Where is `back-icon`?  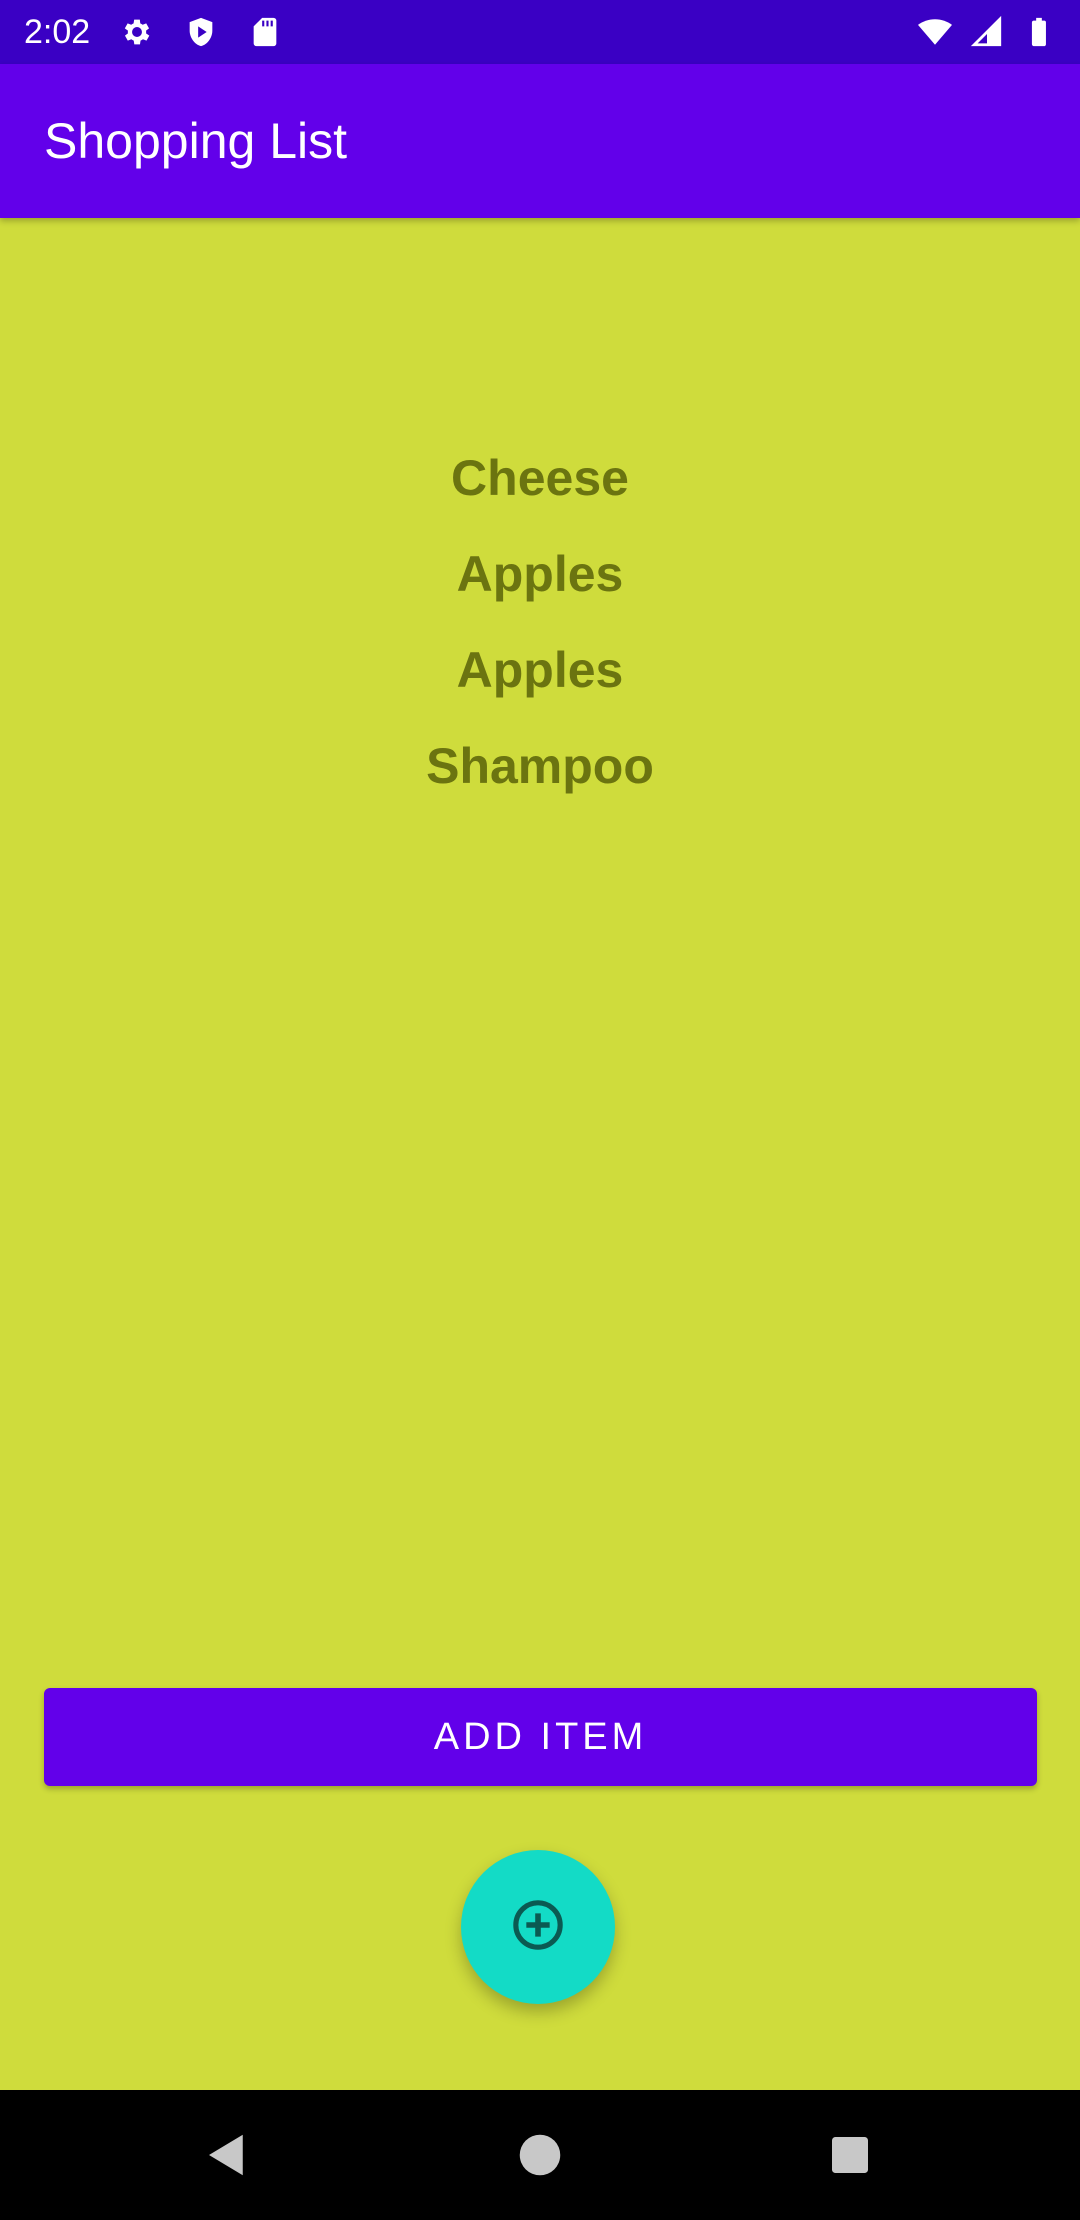 back-icon is located at coordinates (227, 2155).